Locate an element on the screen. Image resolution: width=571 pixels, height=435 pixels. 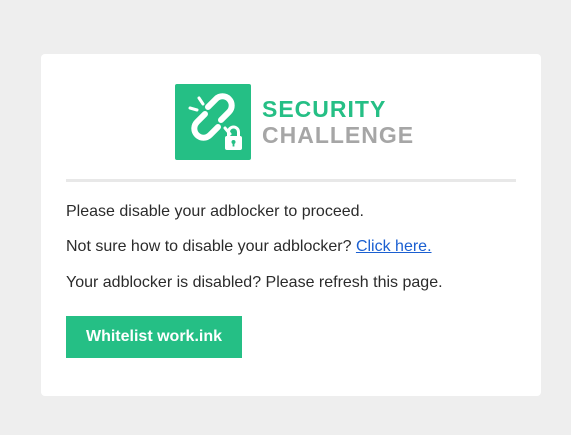
click-here-link: Click here. is located at coordinates (394, 246).